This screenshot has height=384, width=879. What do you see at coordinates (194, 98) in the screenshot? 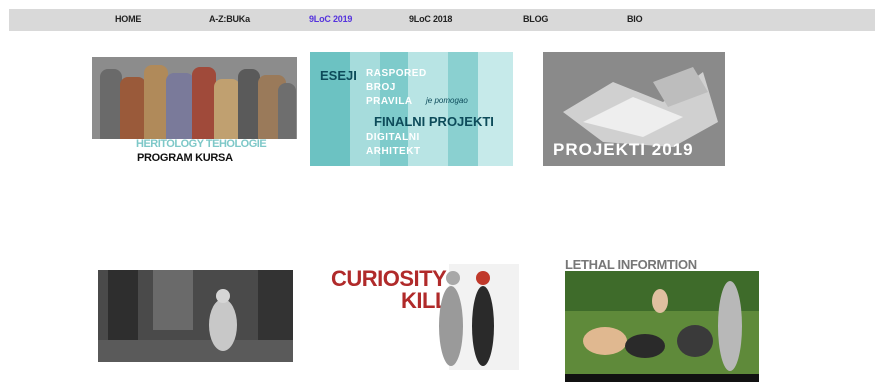
I see `sculpture-group-image` at bounding box center [194, 98].